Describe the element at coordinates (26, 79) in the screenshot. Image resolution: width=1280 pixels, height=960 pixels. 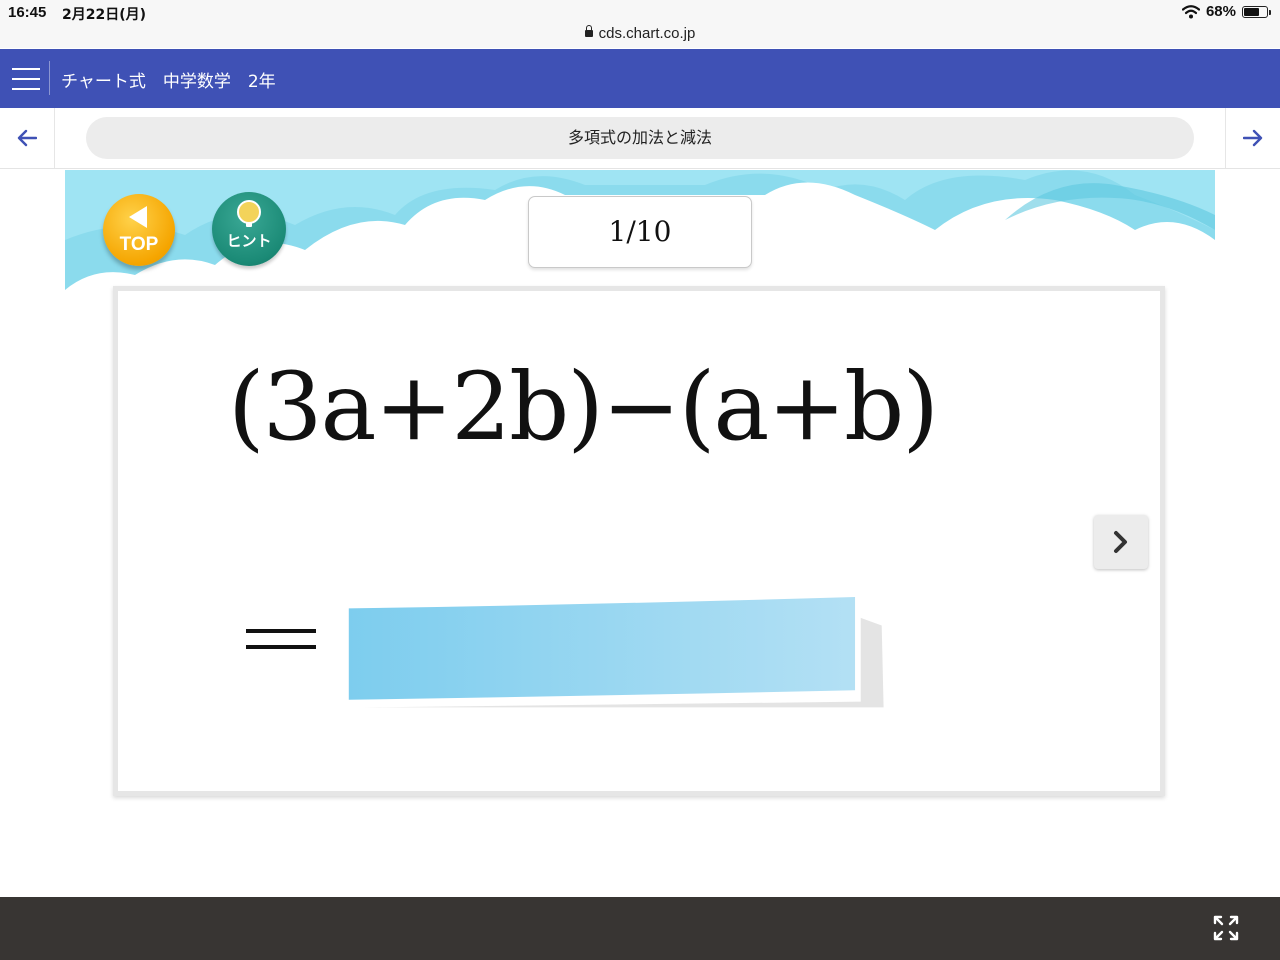
I see `menu-button` at that location.